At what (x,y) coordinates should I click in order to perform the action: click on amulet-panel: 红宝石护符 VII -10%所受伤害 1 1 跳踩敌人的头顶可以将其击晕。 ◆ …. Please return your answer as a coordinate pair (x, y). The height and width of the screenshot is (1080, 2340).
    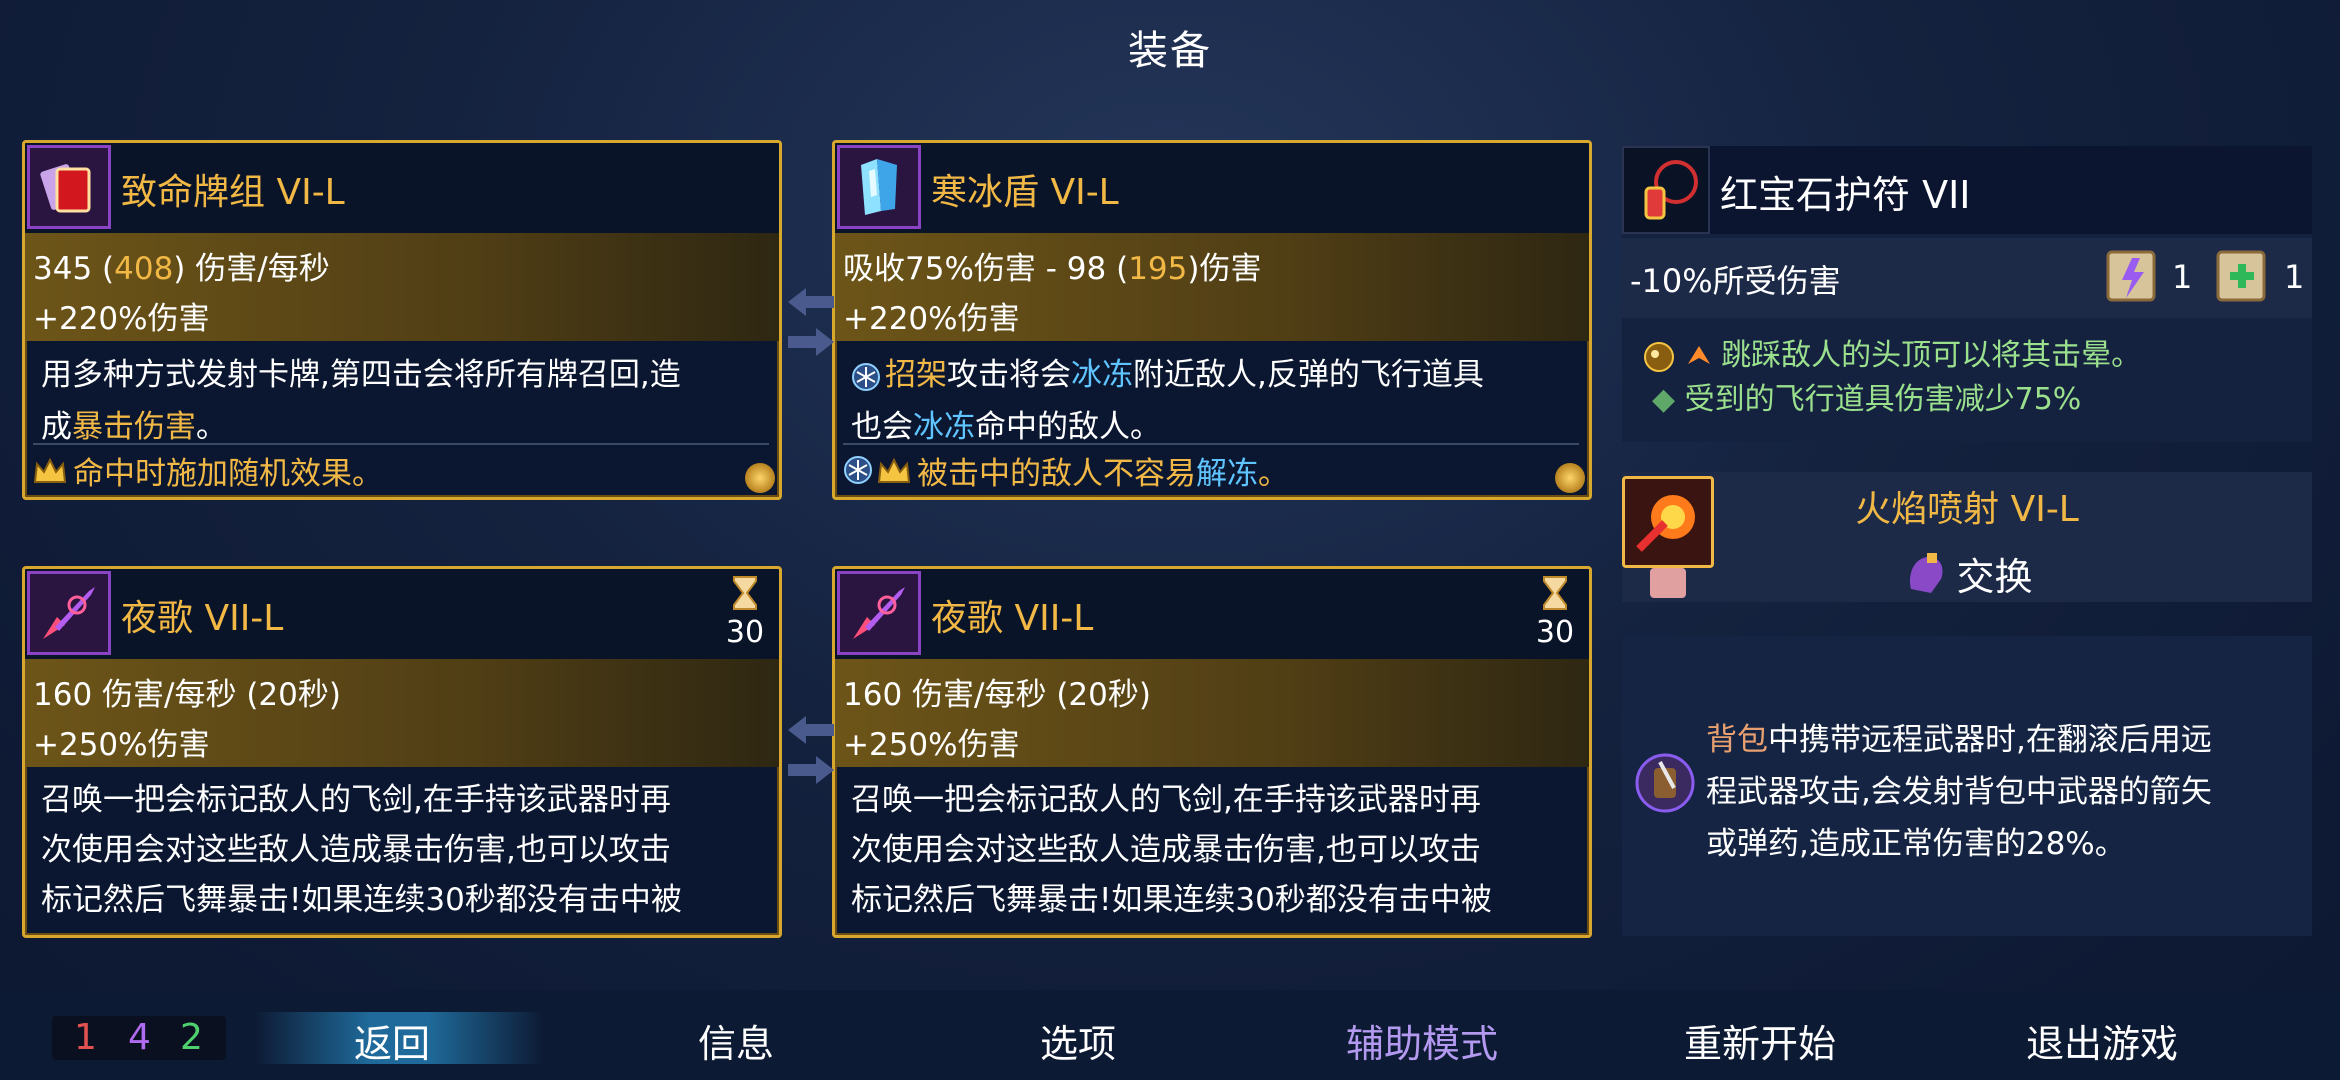
    Looking at the image, I should click on (1967, 294).